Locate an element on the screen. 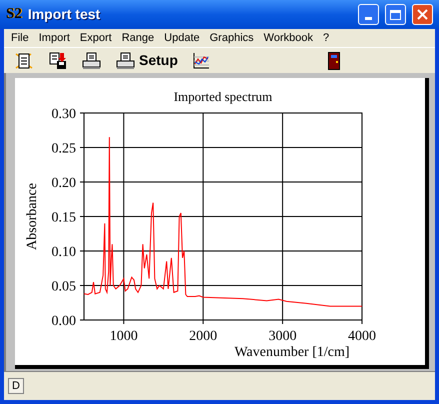  chart-title: Imported spectrum is located at coordinates (223, 96).